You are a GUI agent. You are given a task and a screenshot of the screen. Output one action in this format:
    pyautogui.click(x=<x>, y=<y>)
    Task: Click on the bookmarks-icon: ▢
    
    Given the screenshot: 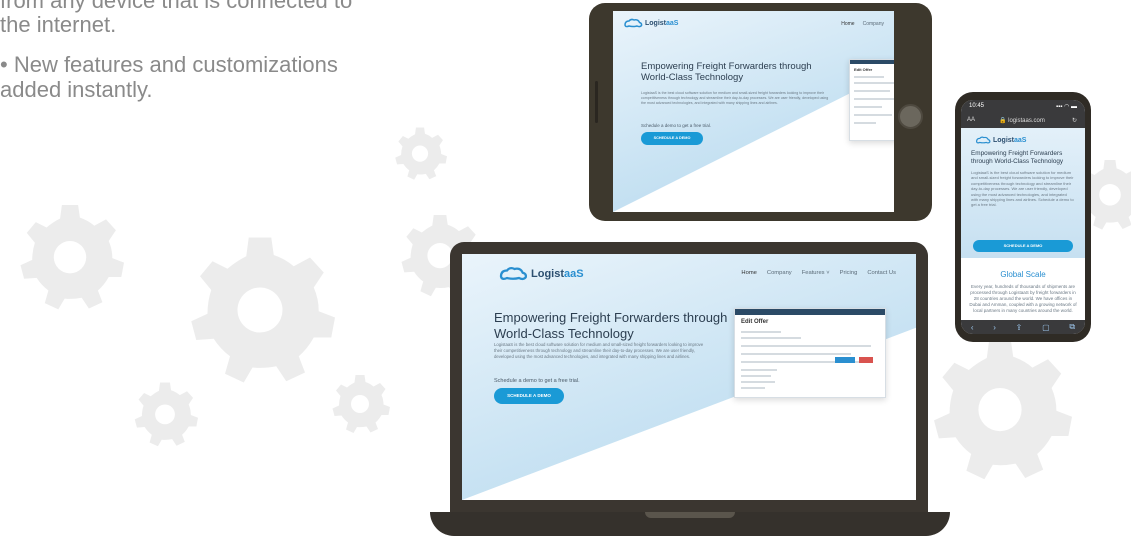 What is the action you would take?
    pyautogui.click(x=1046, y=327)
    